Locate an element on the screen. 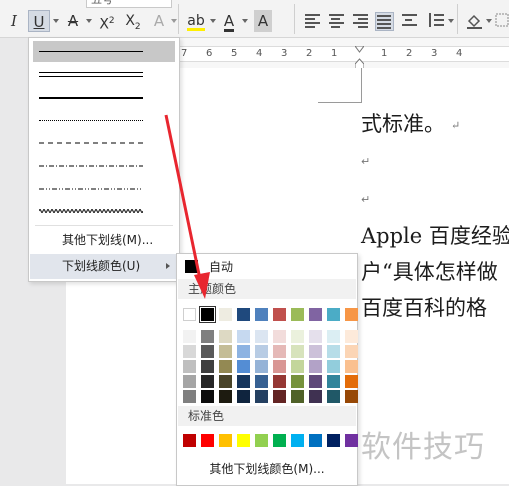 This screenshot has height=486, width=509. annotation-arrow-icon is located at coordinates (187, 206).